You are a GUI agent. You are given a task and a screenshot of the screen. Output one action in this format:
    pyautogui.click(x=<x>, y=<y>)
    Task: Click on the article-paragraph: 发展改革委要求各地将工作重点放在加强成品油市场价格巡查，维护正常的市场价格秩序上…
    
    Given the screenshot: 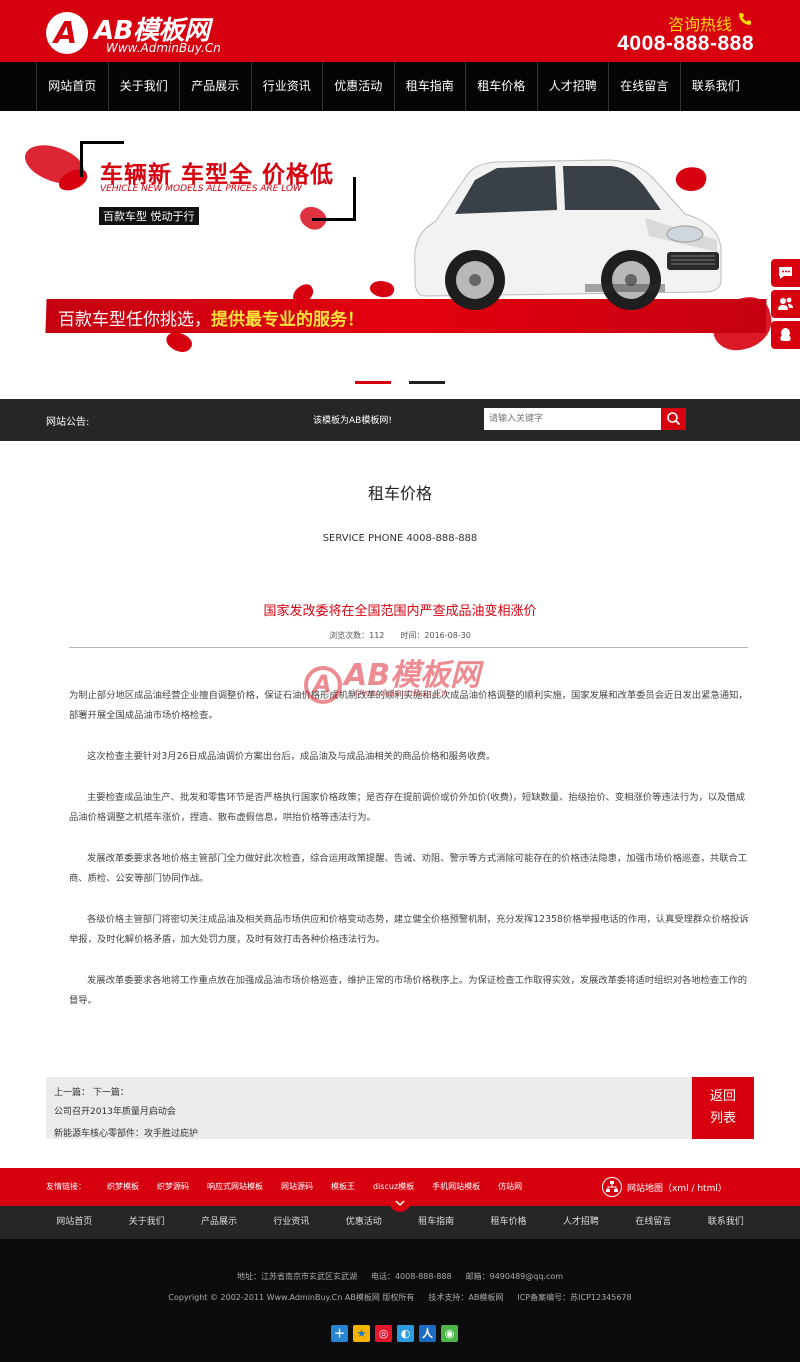 What is the action you would take?
    pyautogui.click(x=408, y=990)
    